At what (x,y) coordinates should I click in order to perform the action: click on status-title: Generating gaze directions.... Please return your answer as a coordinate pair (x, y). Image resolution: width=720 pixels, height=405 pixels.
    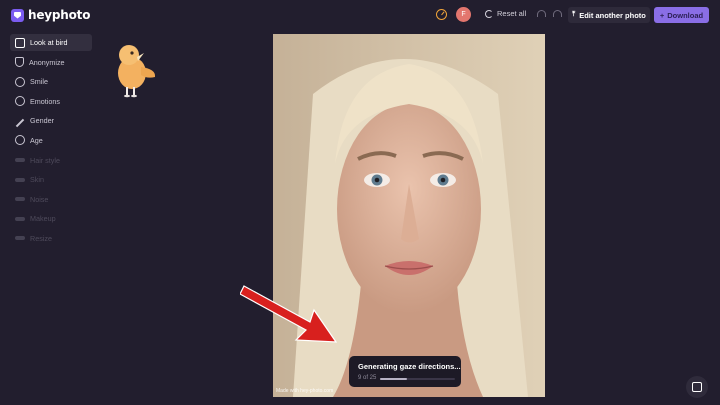
    Looking at the image, I should click on (409, 366).